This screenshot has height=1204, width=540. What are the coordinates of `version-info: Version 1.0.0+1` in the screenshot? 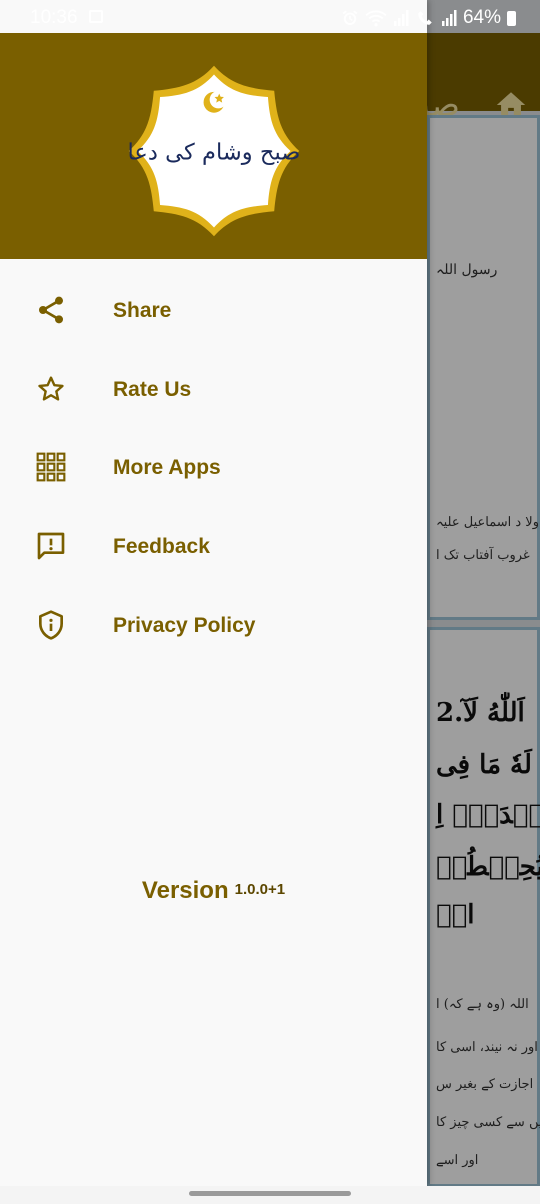 It's located at (213, 891).